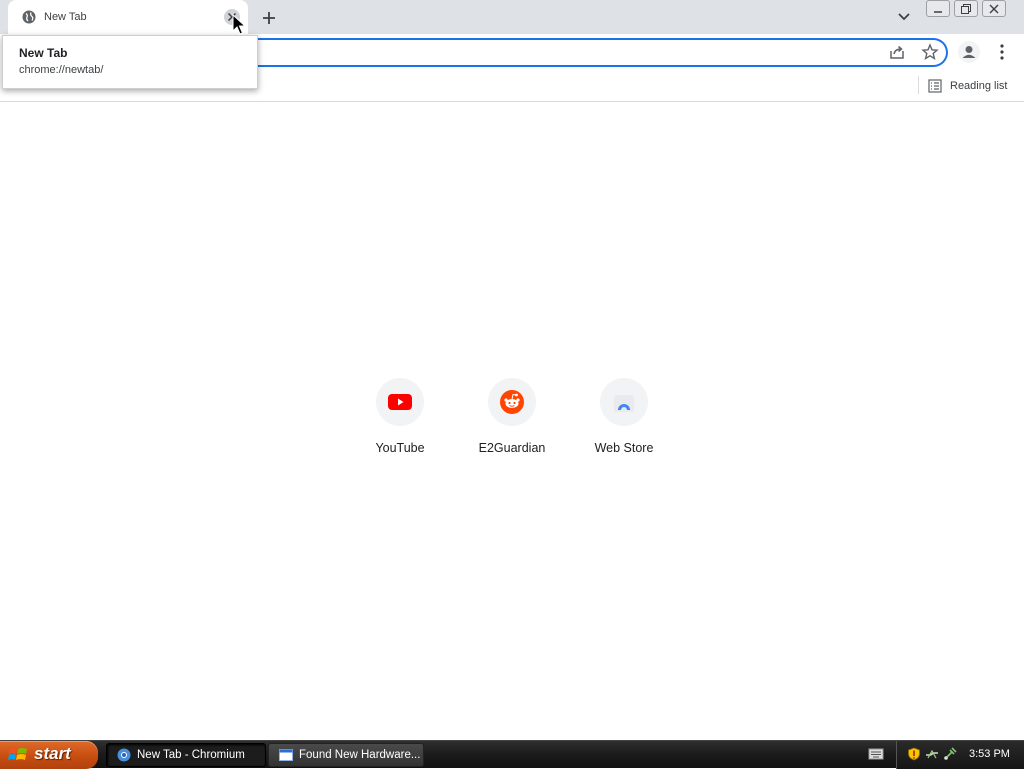 The image size is (1024, 769). Describe the element at coordinates (930, 52) in the screenshot. I see `bookmark-star-icon` at that location.